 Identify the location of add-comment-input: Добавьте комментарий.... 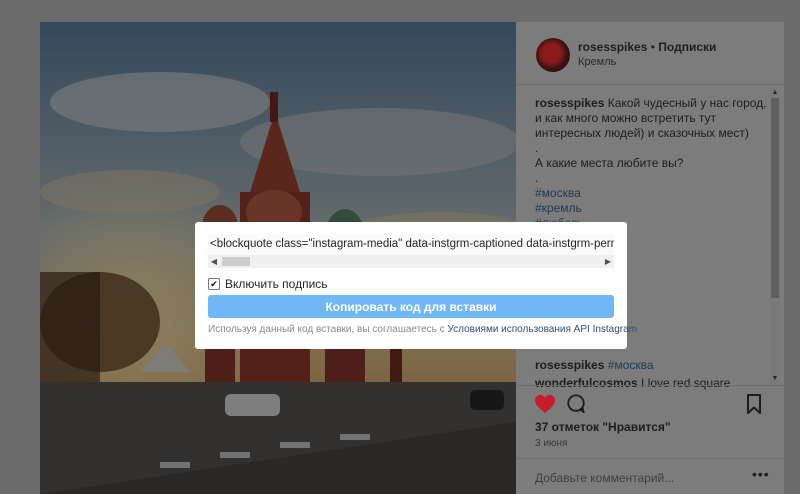
(604, 478).